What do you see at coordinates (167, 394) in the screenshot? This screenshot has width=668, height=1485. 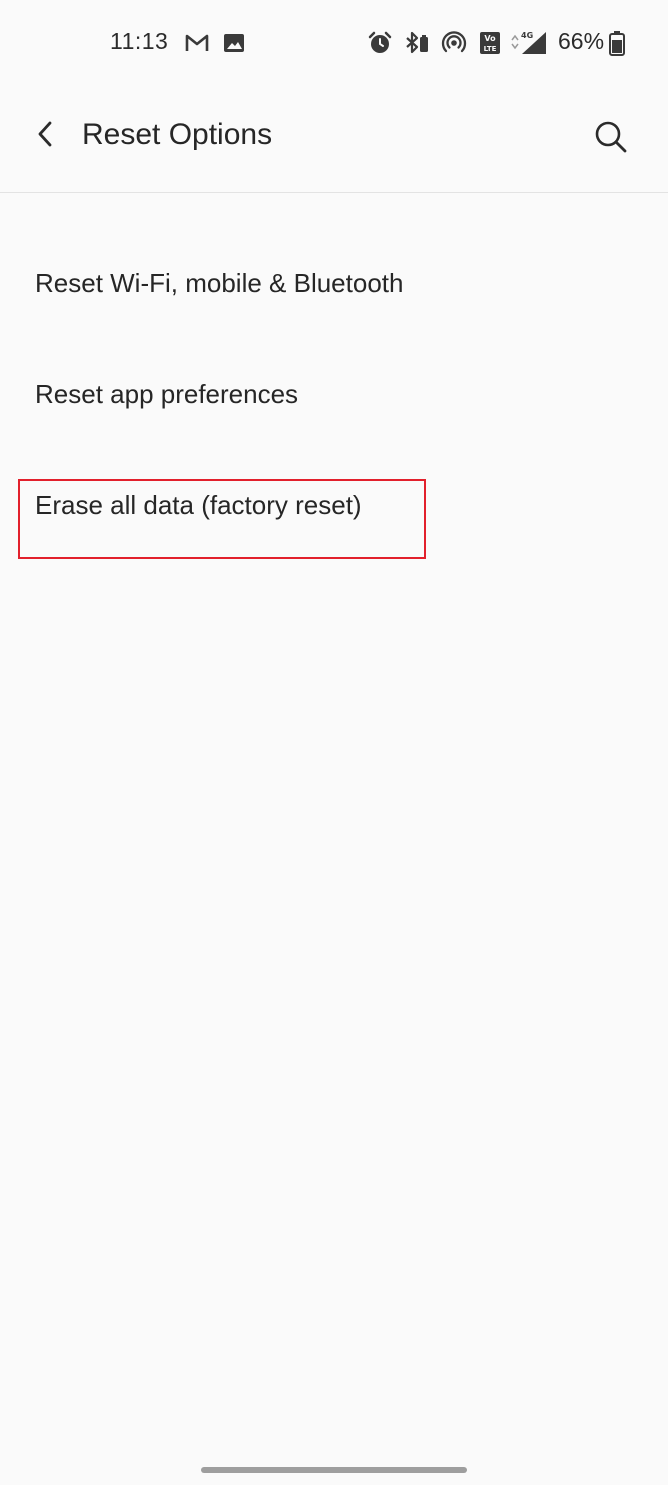 I see `reset-app-preferences-label: Reset app preferences` at bounding box center [167, 394].